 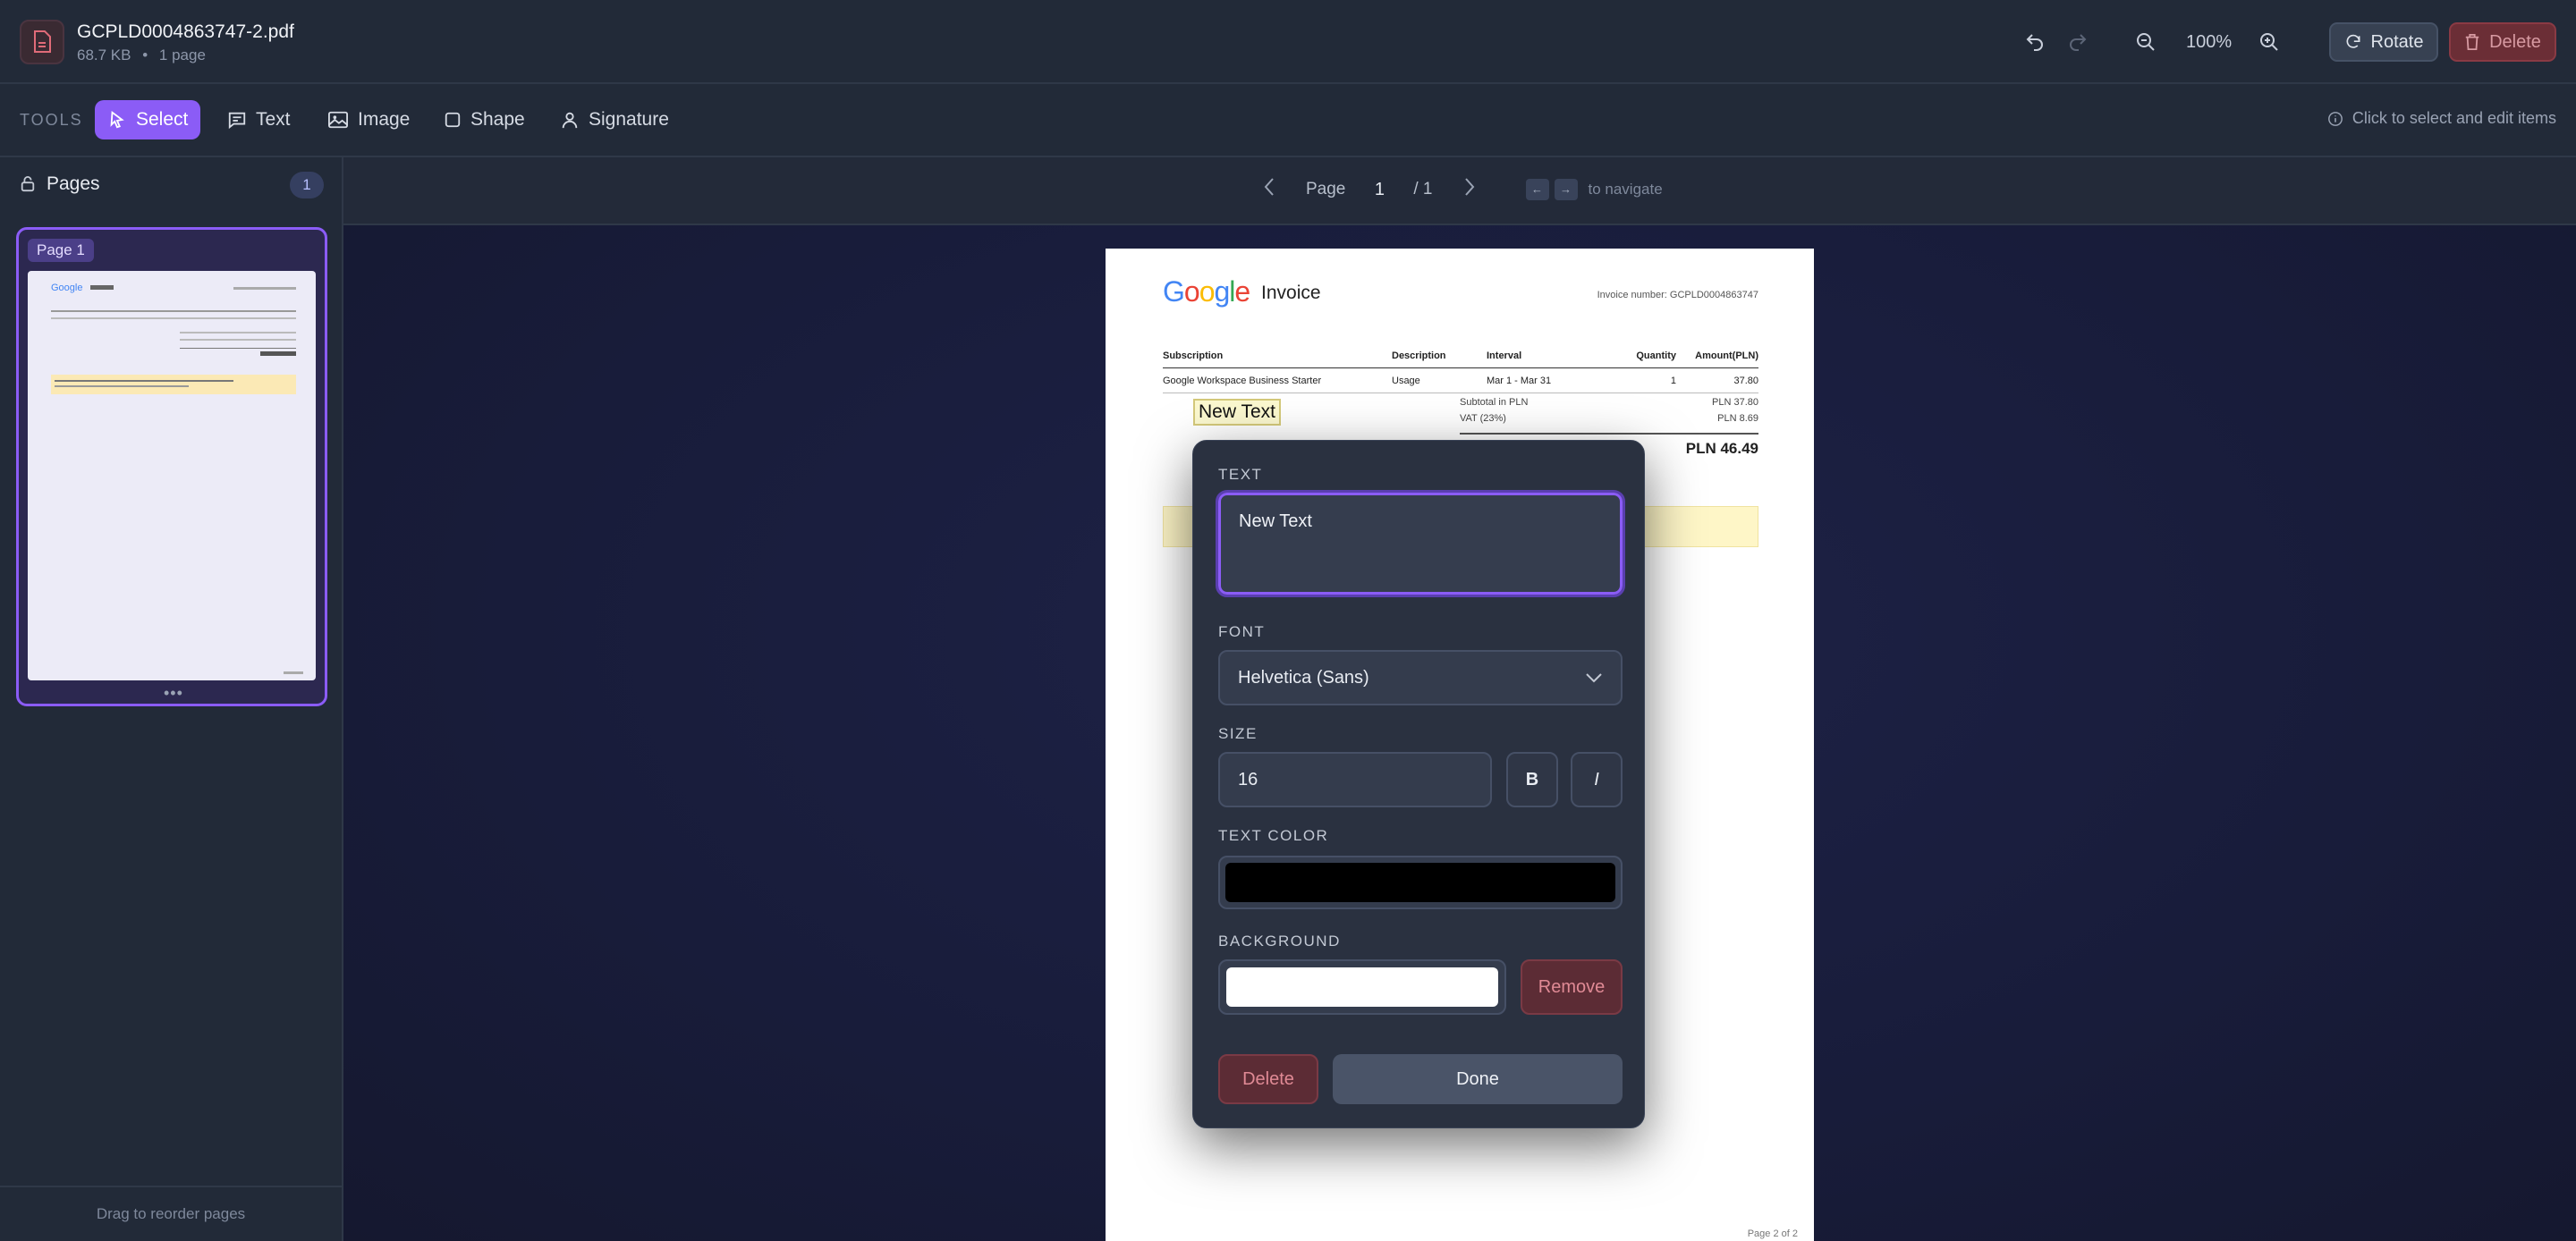 What do you see at coordinates (1420, 677) in the screenshot?
I see `font-select: Helvetica (Sans)` at bounding box center [1420, 677].